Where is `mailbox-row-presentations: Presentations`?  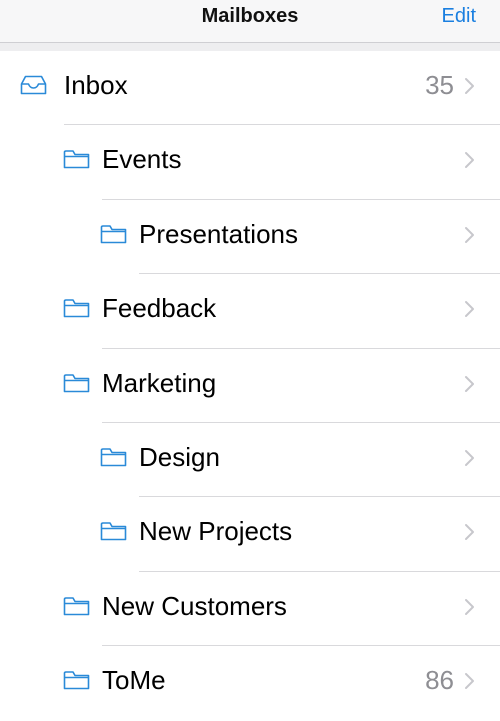 mailbox-row-presentations: Presentations is located at coordinates (250, 237).